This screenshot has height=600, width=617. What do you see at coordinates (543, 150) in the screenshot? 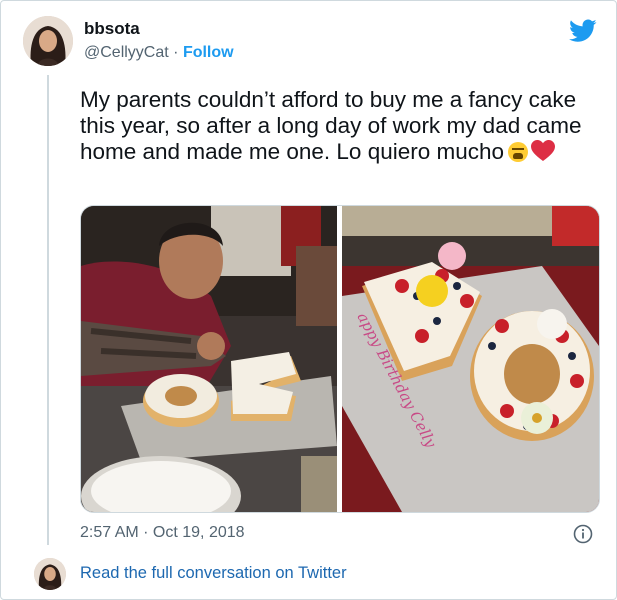
I see `red-heart-icon` at bounding box center [543, 150].